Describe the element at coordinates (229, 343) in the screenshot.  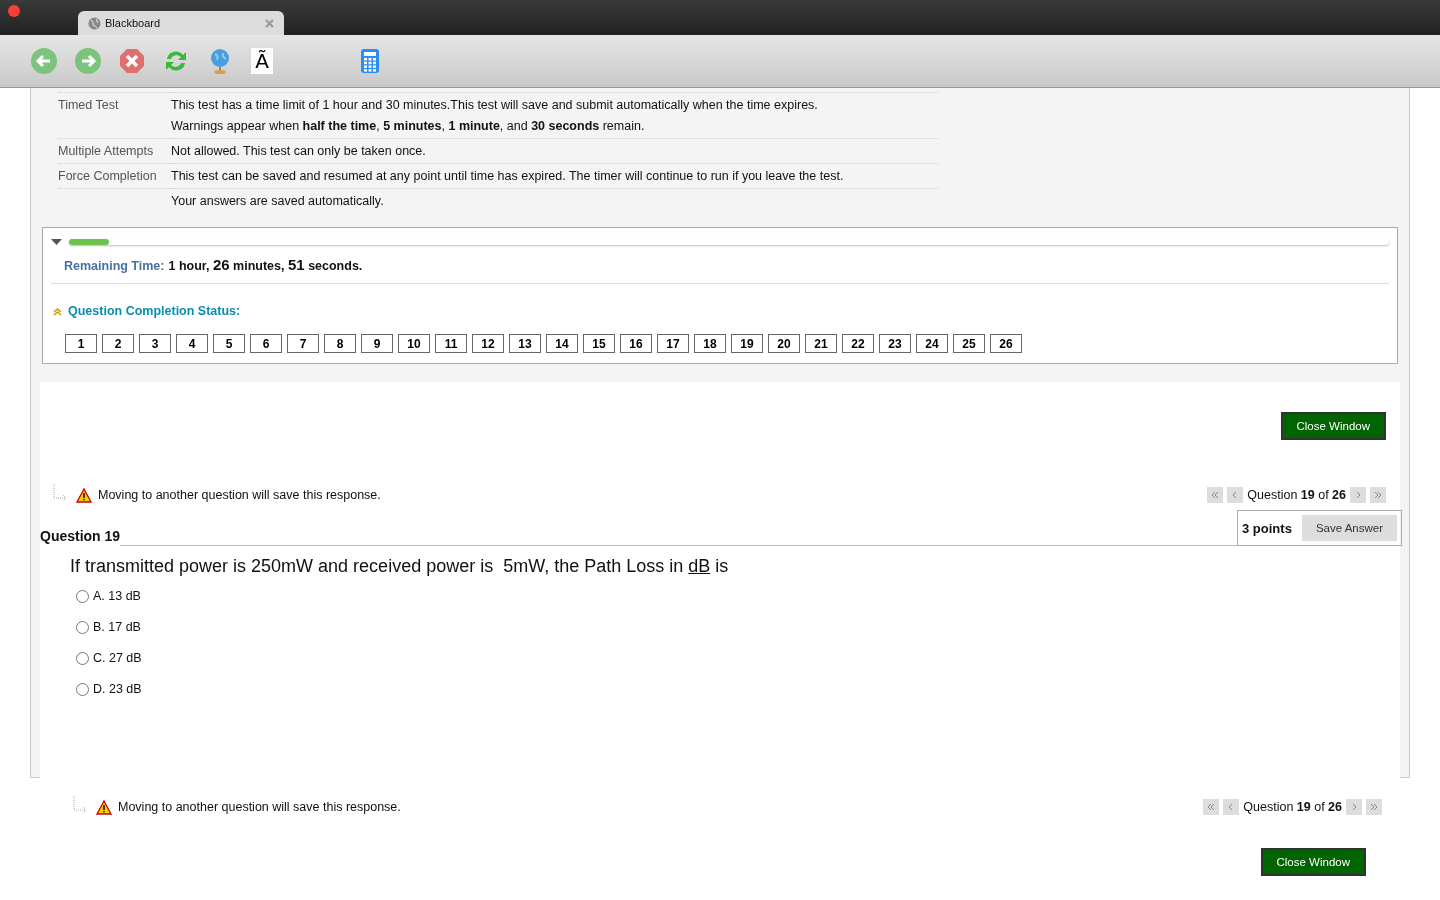
I see `question-number-button: 5` at that location.